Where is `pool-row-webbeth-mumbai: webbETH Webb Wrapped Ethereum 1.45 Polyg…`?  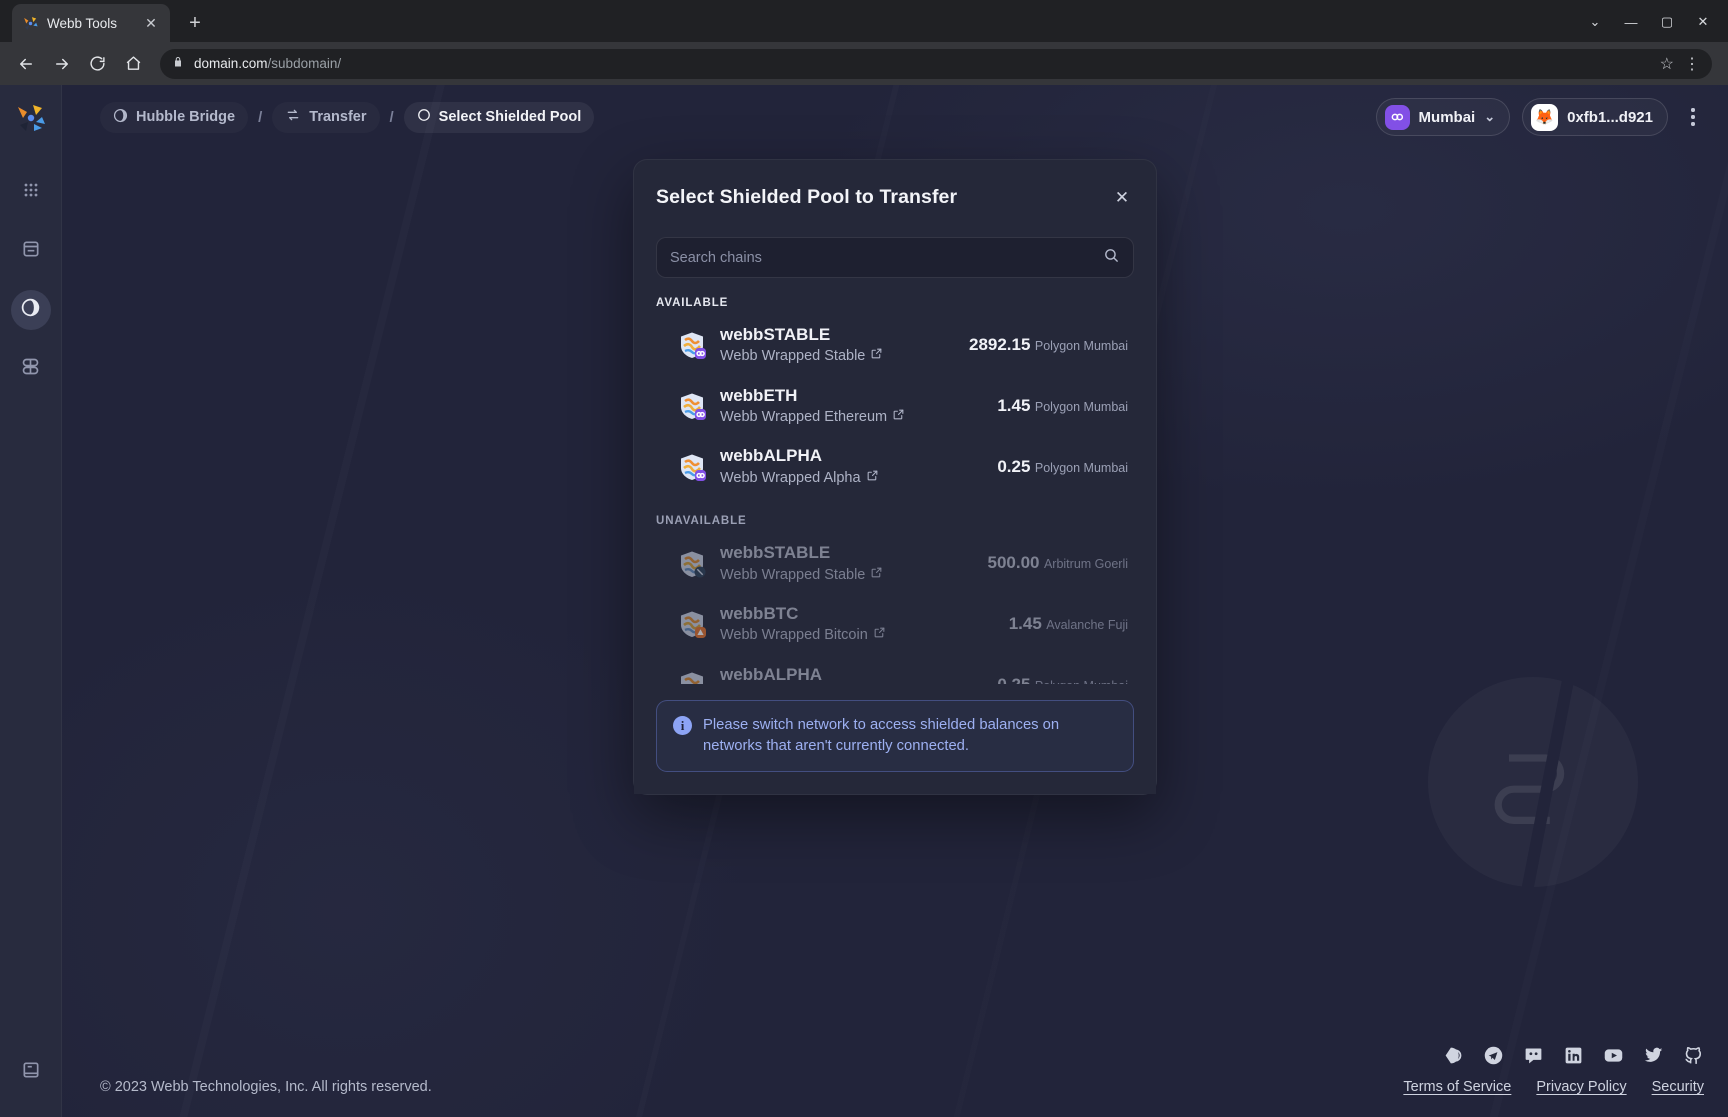
pool-row-webbeth-mumbai: webbETH Webb Wrapped Ethereum 1.45 Polyg… is located at coordinates (895, 406).